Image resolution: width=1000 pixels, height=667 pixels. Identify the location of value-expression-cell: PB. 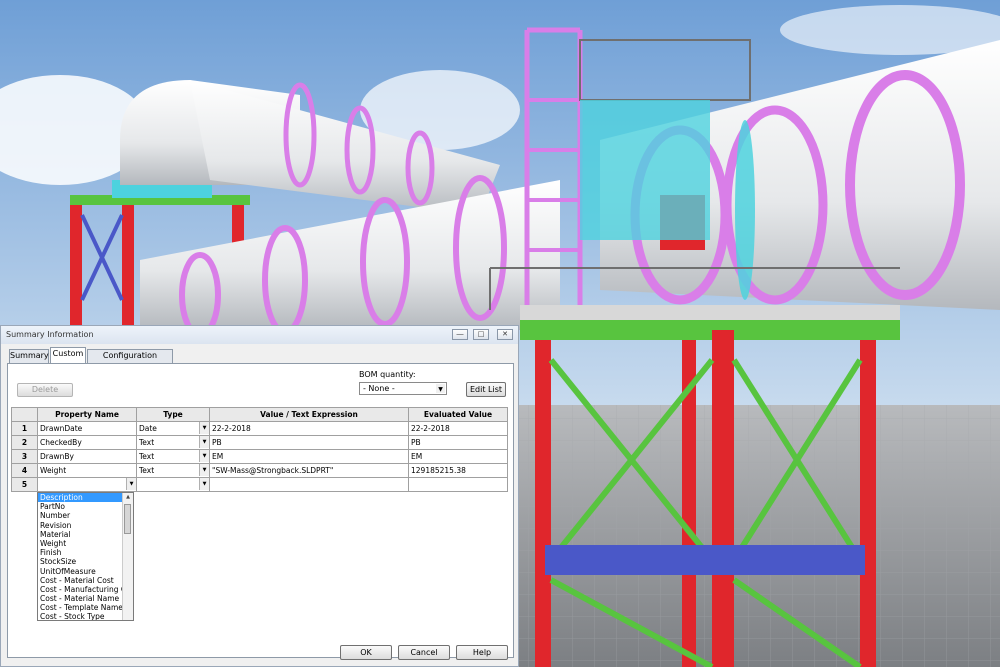
(309, 442).